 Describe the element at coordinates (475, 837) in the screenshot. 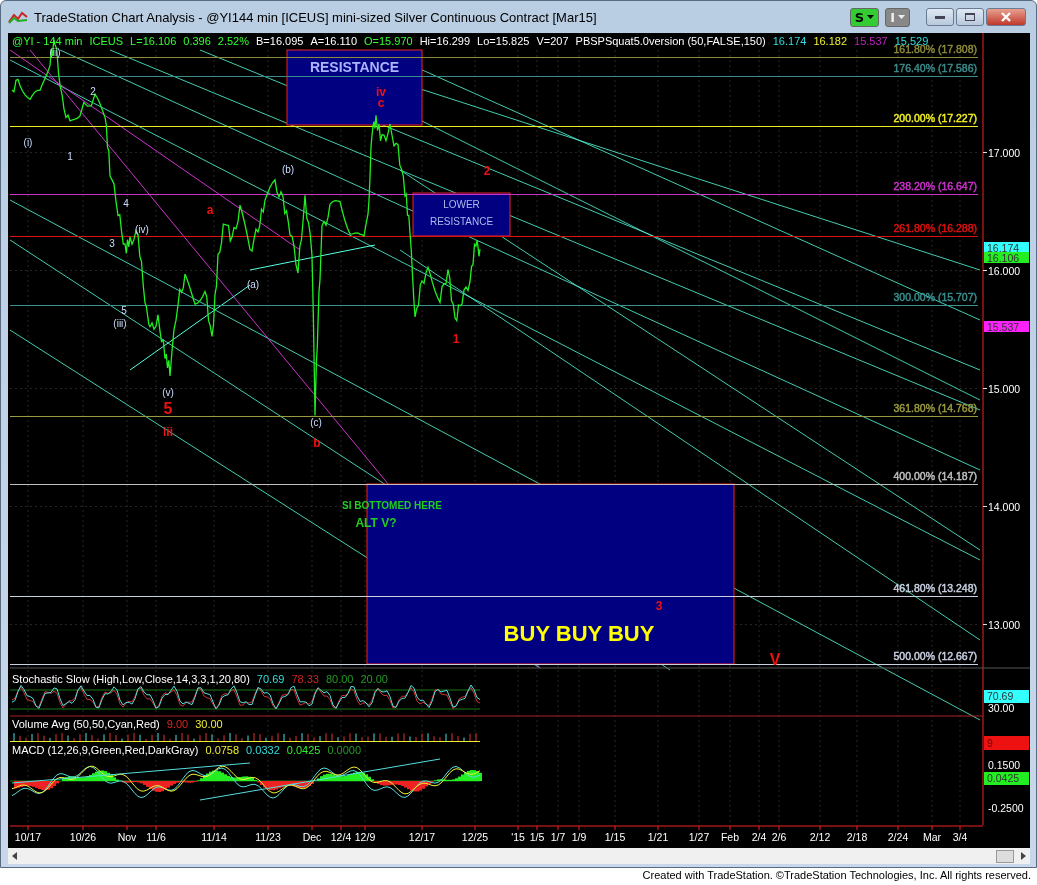

I see `date-tick: 12/25` at that location.